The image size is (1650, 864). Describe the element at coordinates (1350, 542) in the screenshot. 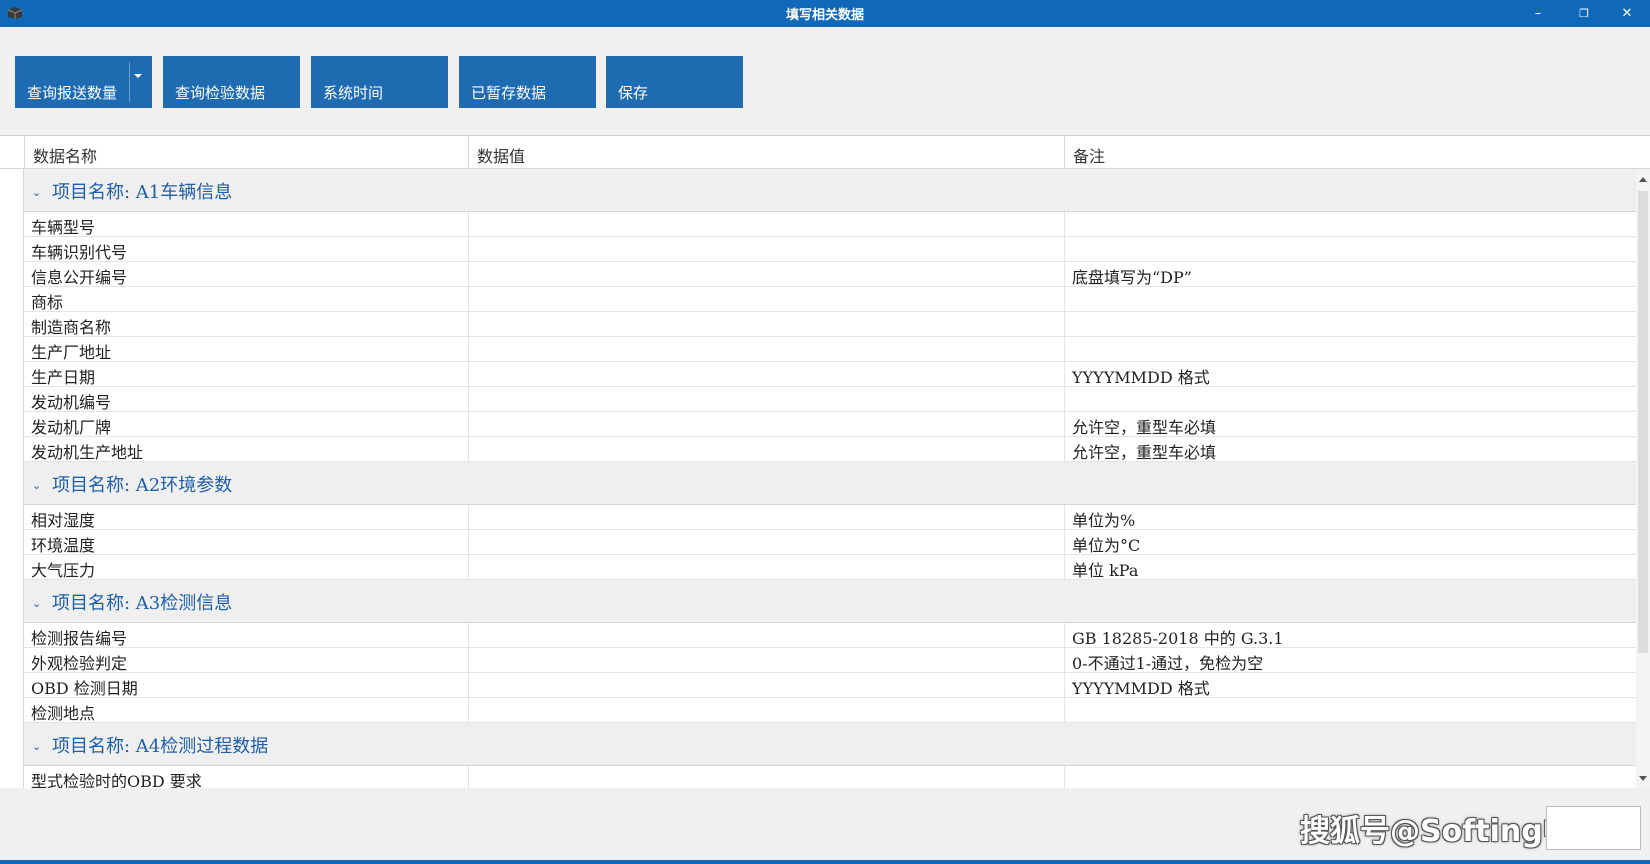

I see `cell-note: 单位为°C` at that location.